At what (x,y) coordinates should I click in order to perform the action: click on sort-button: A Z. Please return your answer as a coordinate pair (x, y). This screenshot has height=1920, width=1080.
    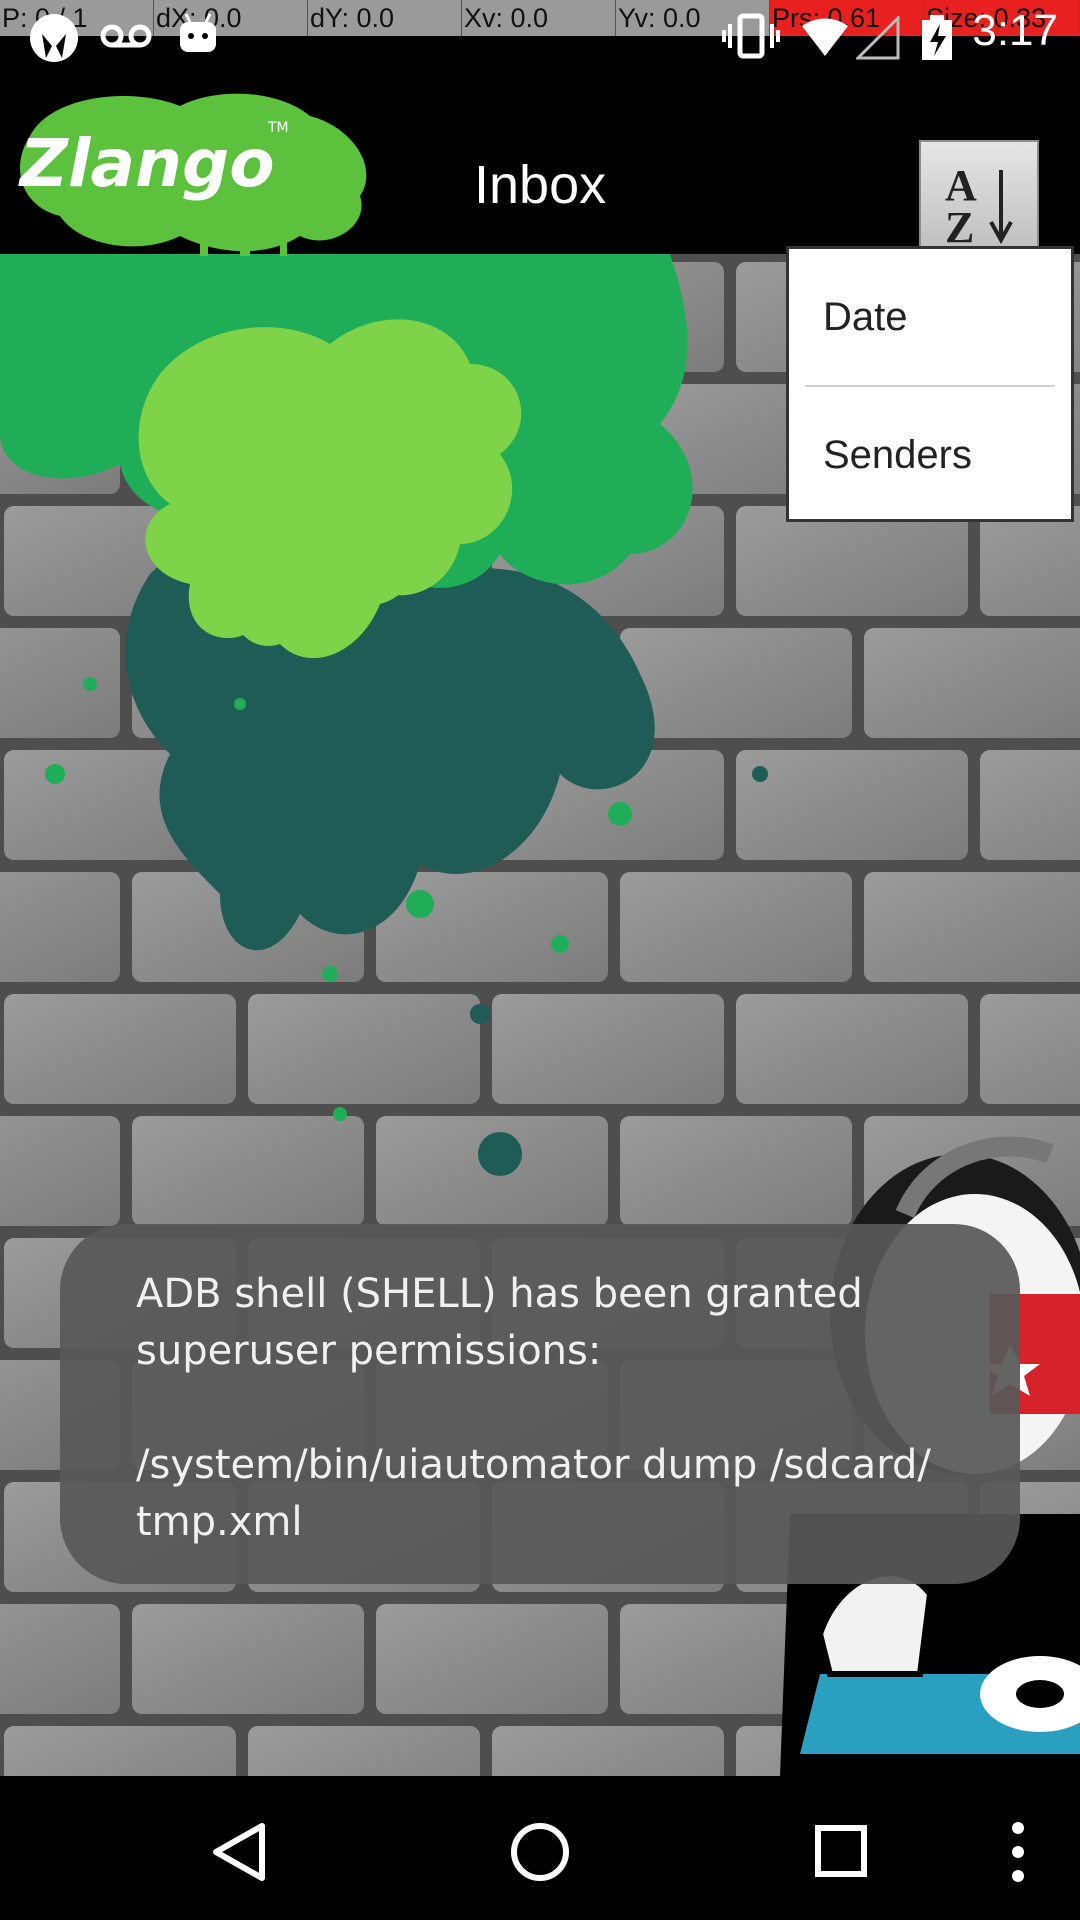
    Looking at the image, I should click on (979, 200).